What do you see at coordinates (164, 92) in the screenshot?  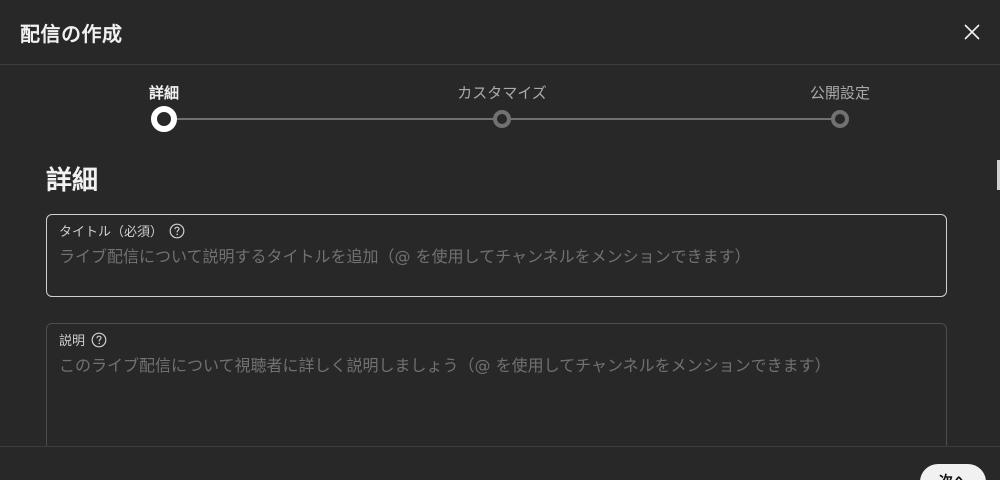 I see `step-label-details: 詳細` at bounding box center [164, 92].